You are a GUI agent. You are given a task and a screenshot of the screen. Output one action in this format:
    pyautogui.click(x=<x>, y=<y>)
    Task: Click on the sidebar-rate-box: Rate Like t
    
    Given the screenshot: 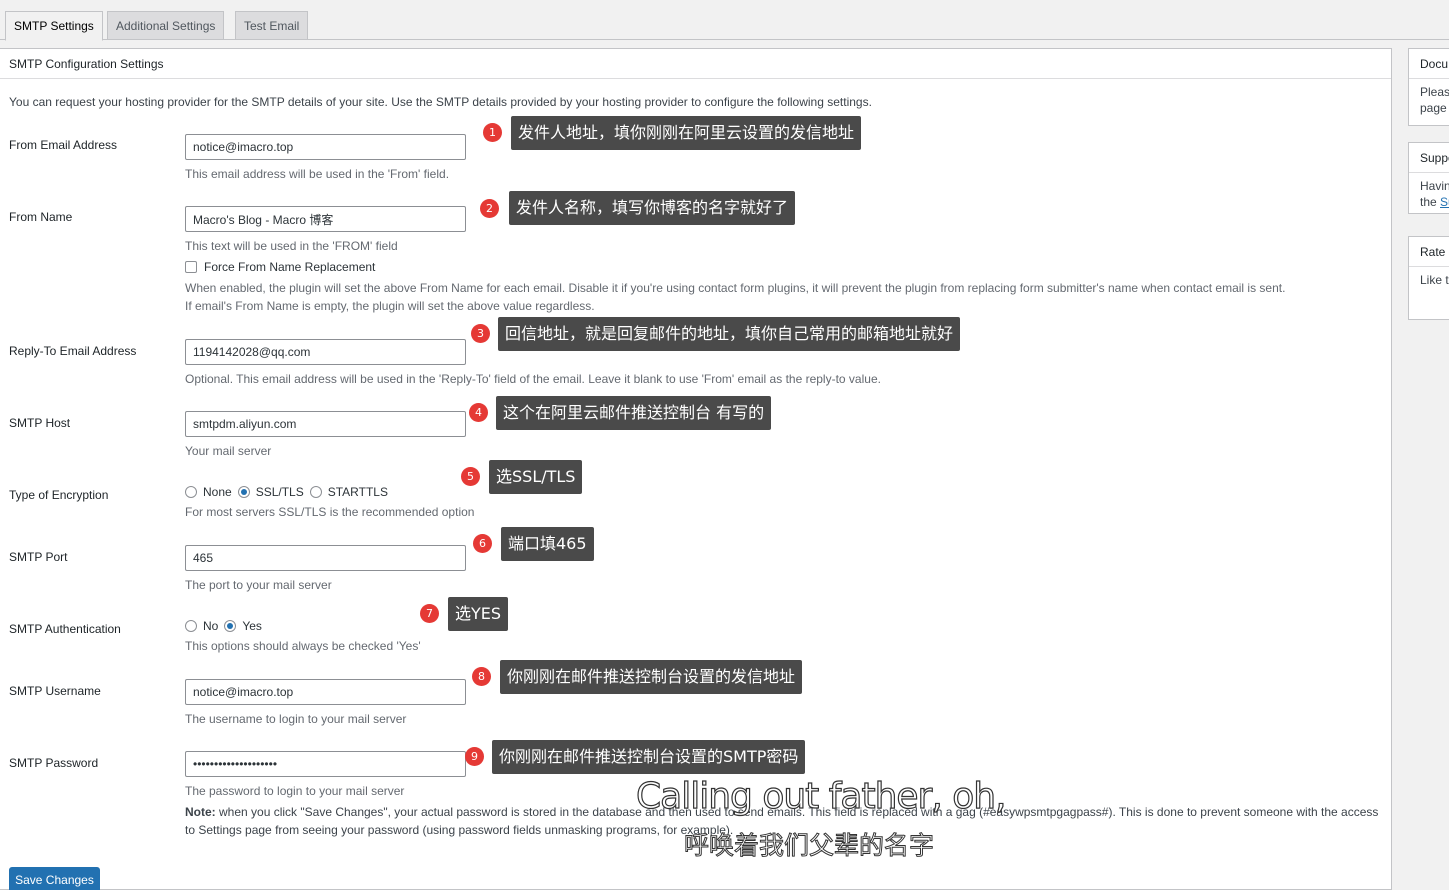 What is the action you would take?
    pyautogui.click(x=1428, y=278)
    